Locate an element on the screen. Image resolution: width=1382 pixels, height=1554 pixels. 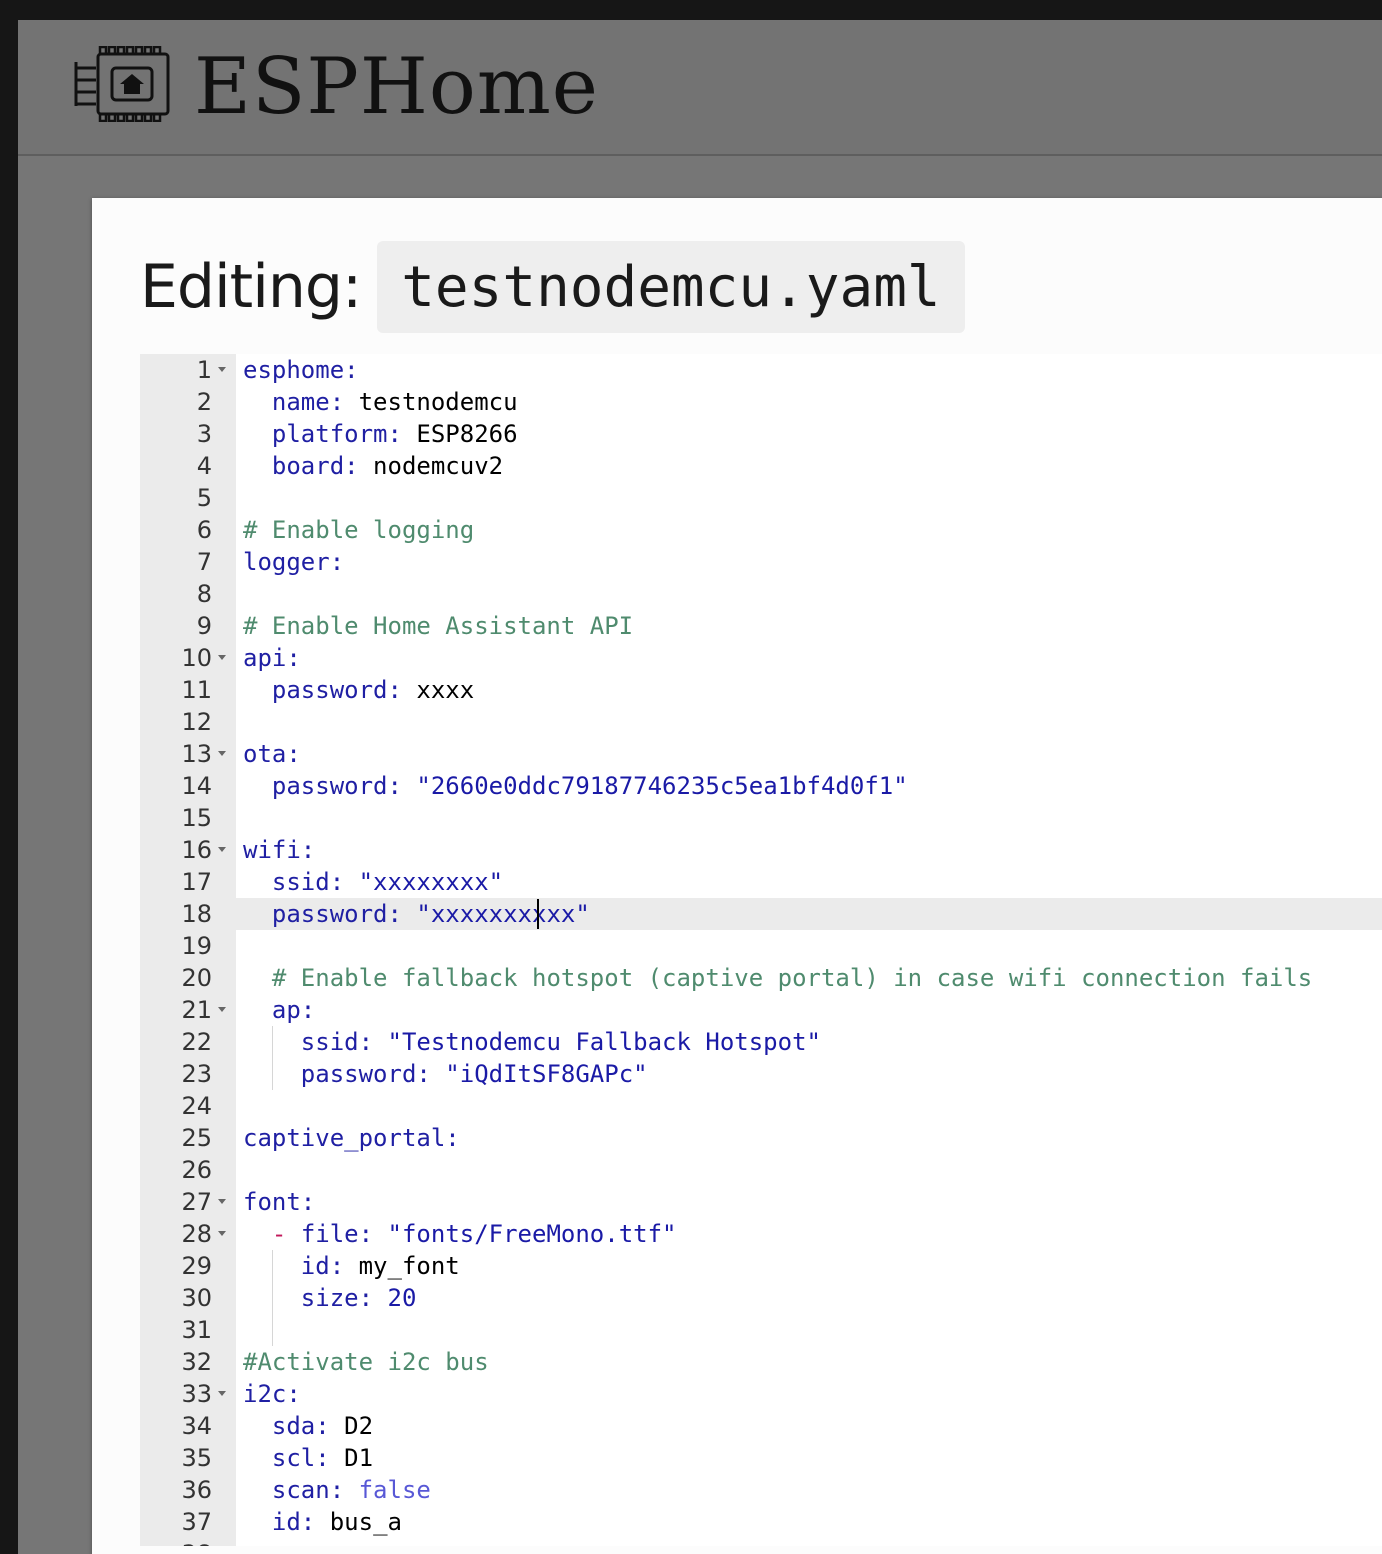
code-line: 5 is located at coordinates (761, 498).